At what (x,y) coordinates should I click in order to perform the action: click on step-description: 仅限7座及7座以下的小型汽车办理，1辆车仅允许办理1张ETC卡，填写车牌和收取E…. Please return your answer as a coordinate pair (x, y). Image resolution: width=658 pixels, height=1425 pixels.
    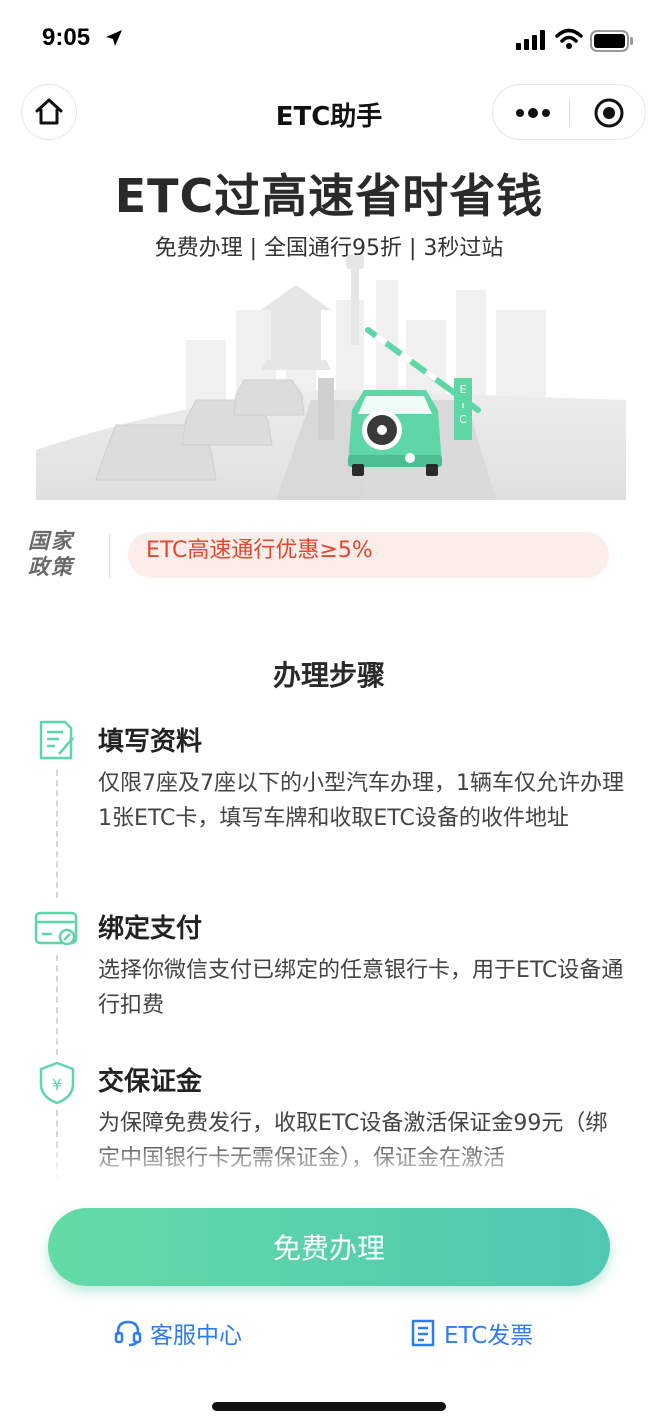
    Looking at the image, I should click on (361, 801).